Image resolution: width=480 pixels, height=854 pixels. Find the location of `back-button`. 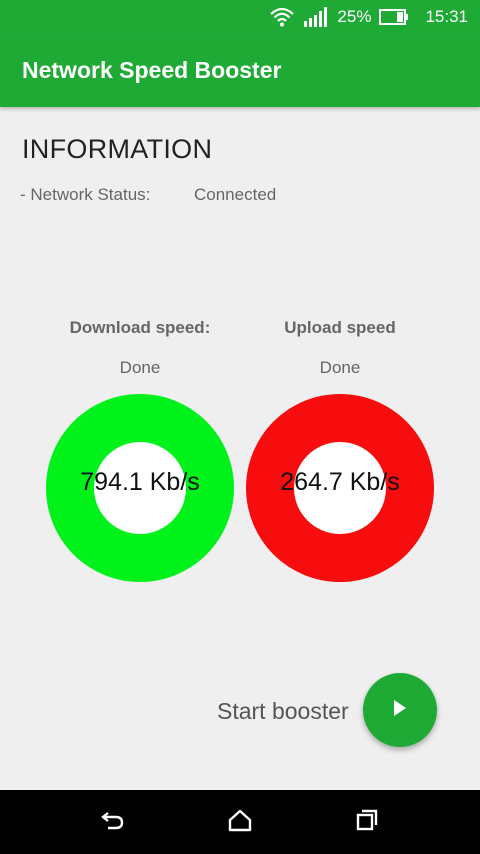

back-button is located at coordinates (113, 822).